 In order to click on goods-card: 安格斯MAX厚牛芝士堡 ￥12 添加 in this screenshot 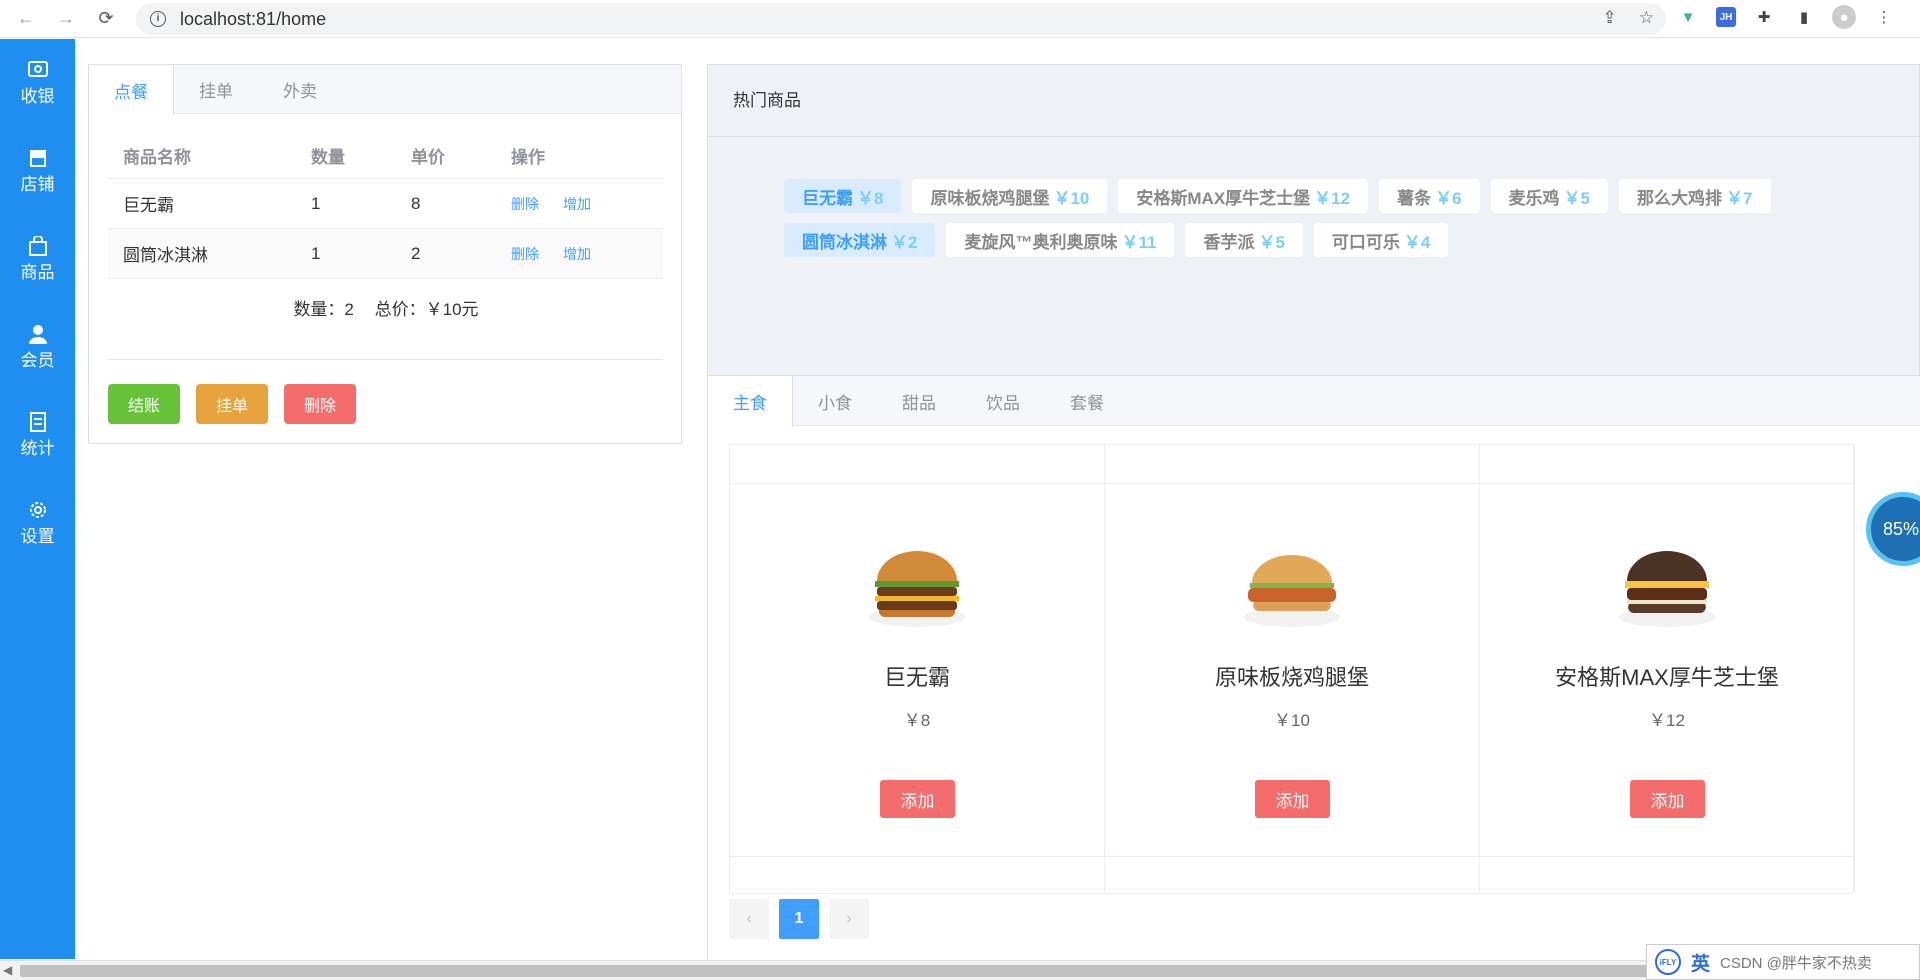, I will do `click(1667, 670)`.